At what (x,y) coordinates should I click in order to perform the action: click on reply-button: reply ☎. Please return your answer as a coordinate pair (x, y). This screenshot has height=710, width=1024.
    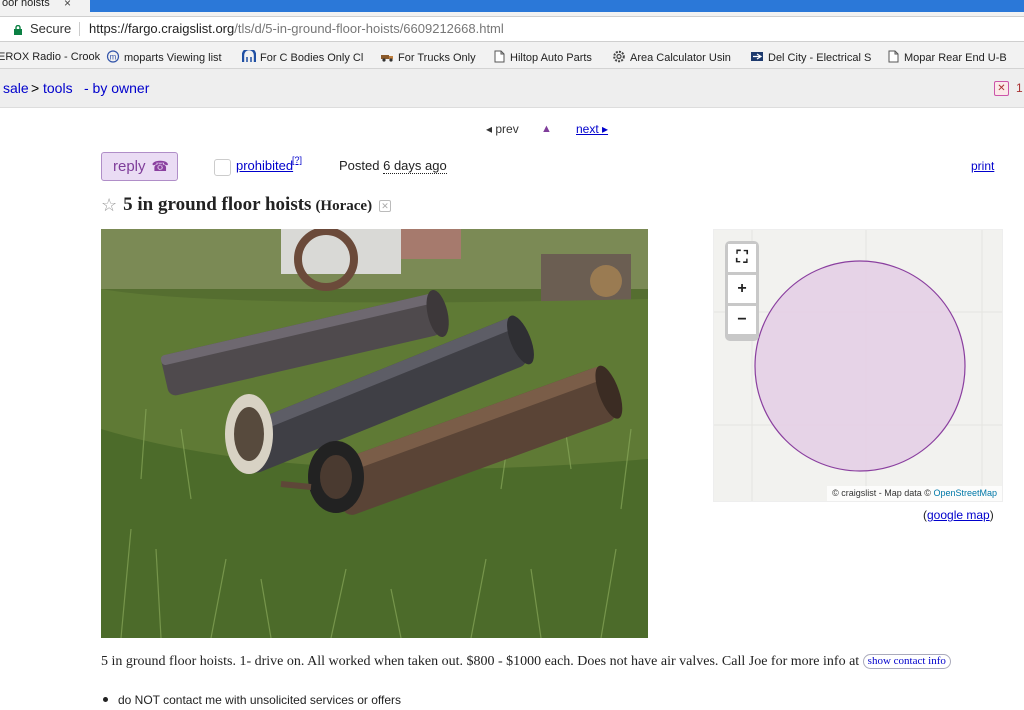
    Looking at the image, I should click on (139, 166).